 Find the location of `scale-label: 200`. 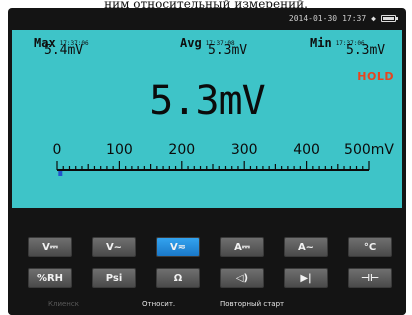

scale-label: 200 is located at coordinates (181, 150).